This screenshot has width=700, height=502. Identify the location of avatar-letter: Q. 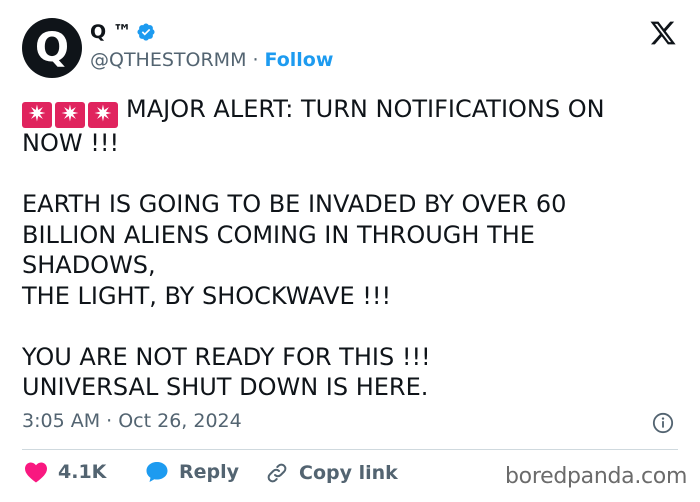
(51, 48).